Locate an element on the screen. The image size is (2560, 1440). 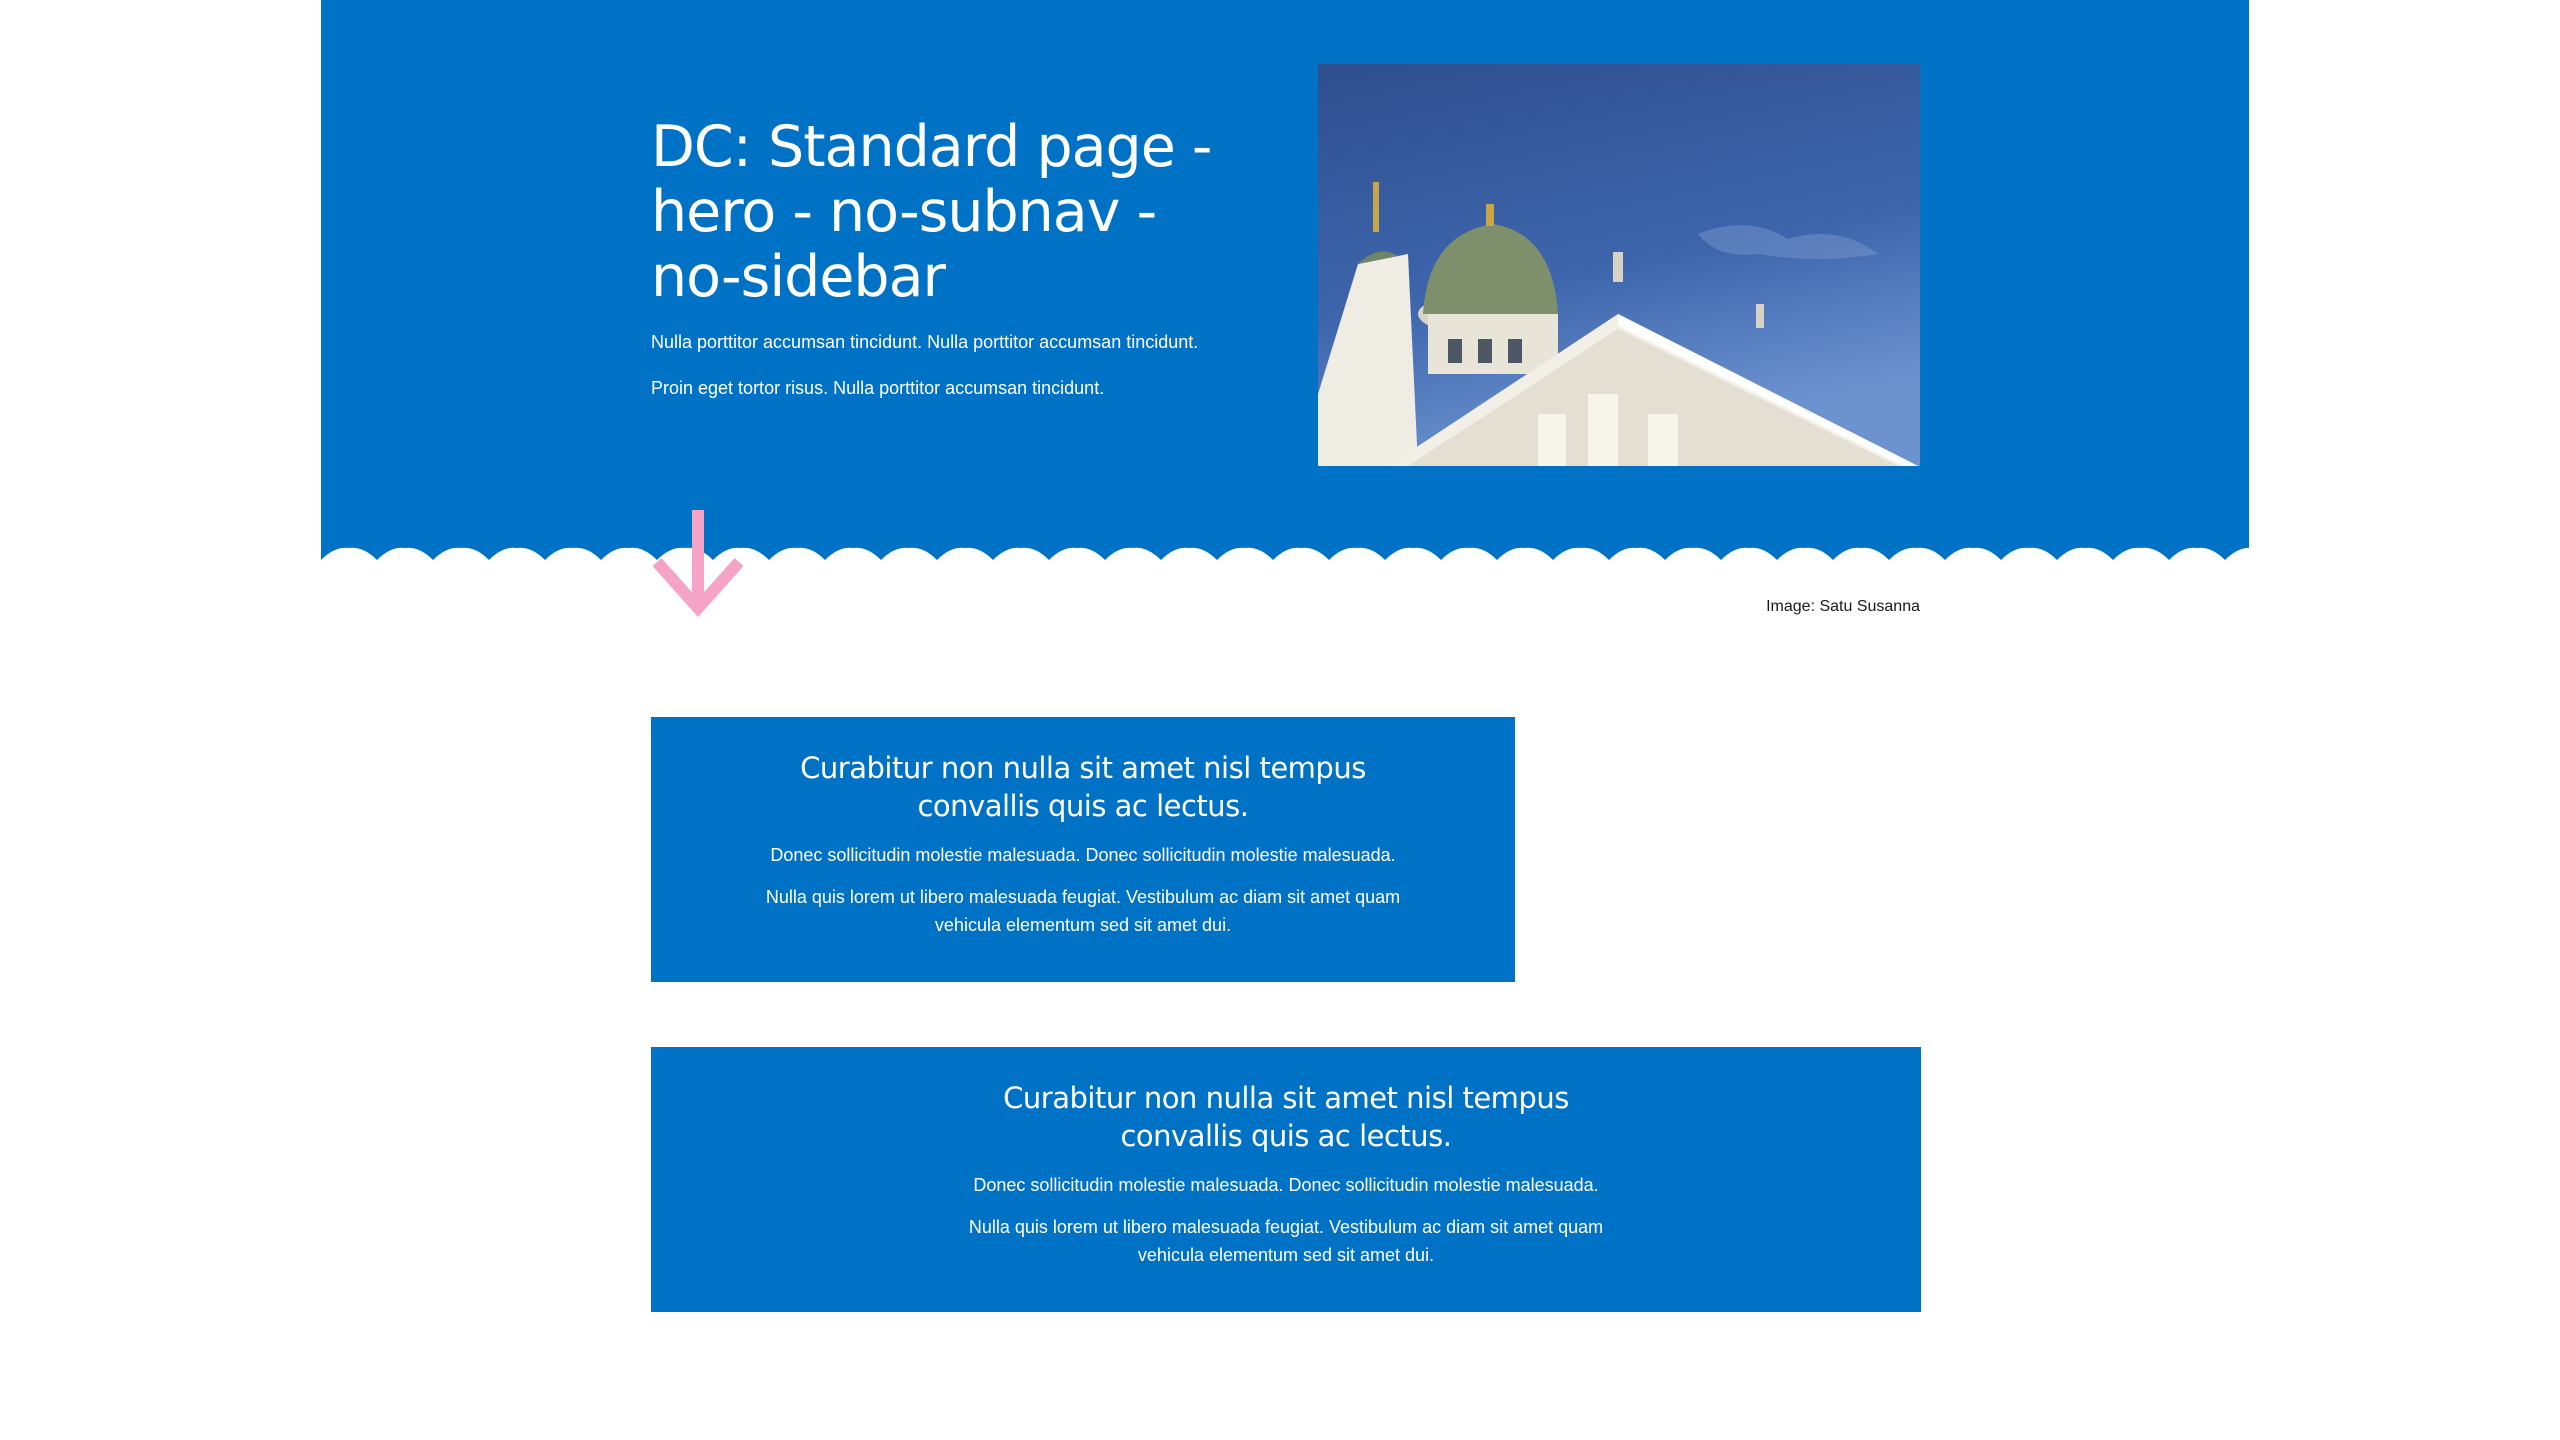
hero-image is located at coordinates (1619, 265).